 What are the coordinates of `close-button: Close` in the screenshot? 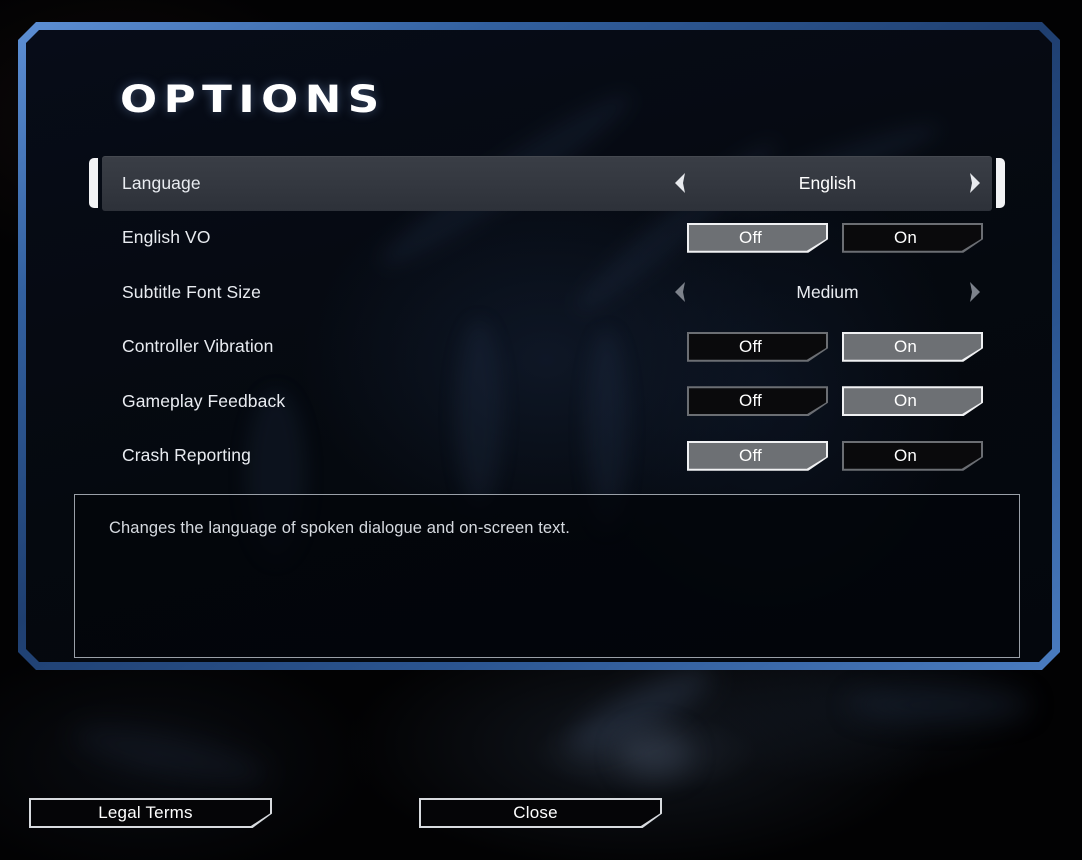 It's located at (540, 813).